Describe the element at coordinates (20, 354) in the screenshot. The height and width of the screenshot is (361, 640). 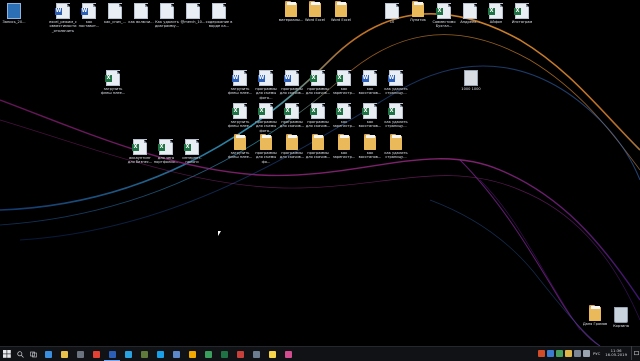
I see `search-button` at that location.